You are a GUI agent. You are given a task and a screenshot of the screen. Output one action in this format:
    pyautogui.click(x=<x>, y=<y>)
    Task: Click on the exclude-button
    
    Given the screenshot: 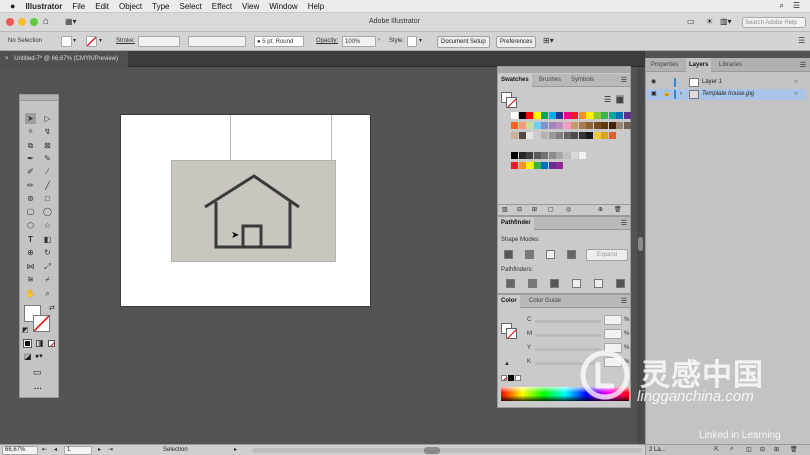 What is the action you would take?
    pyautogui.click(x=571, y=254)
    